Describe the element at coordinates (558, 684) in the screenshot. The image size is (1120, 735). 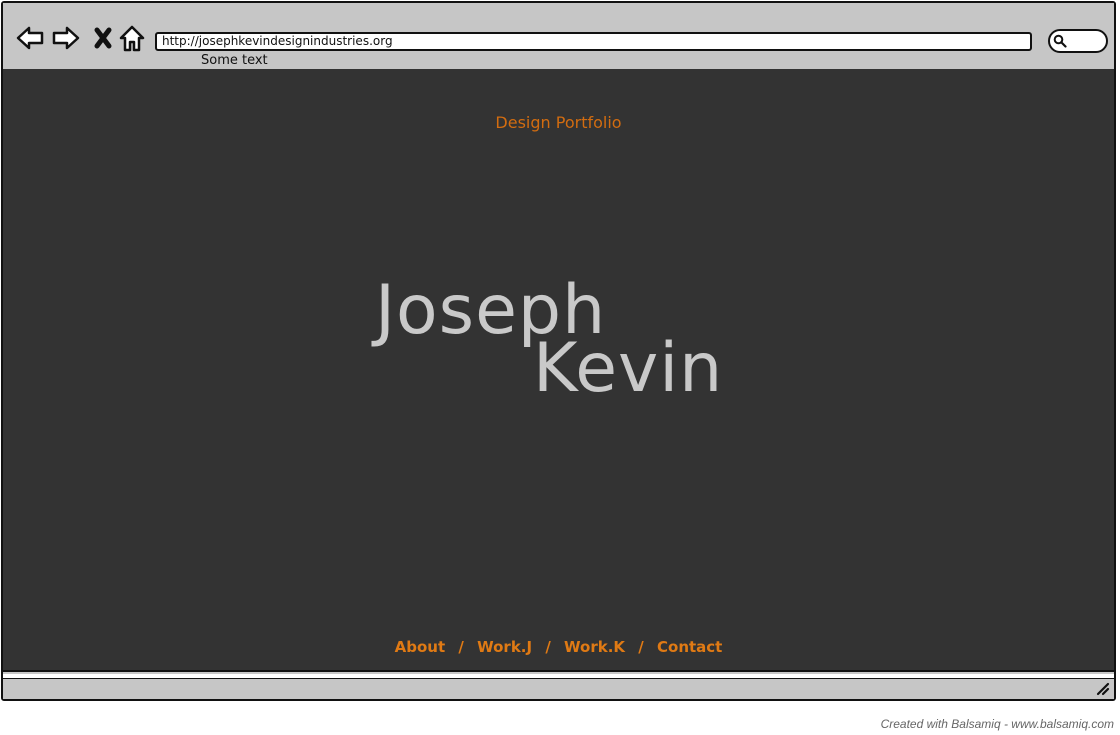
I see `status-bar` at that location.